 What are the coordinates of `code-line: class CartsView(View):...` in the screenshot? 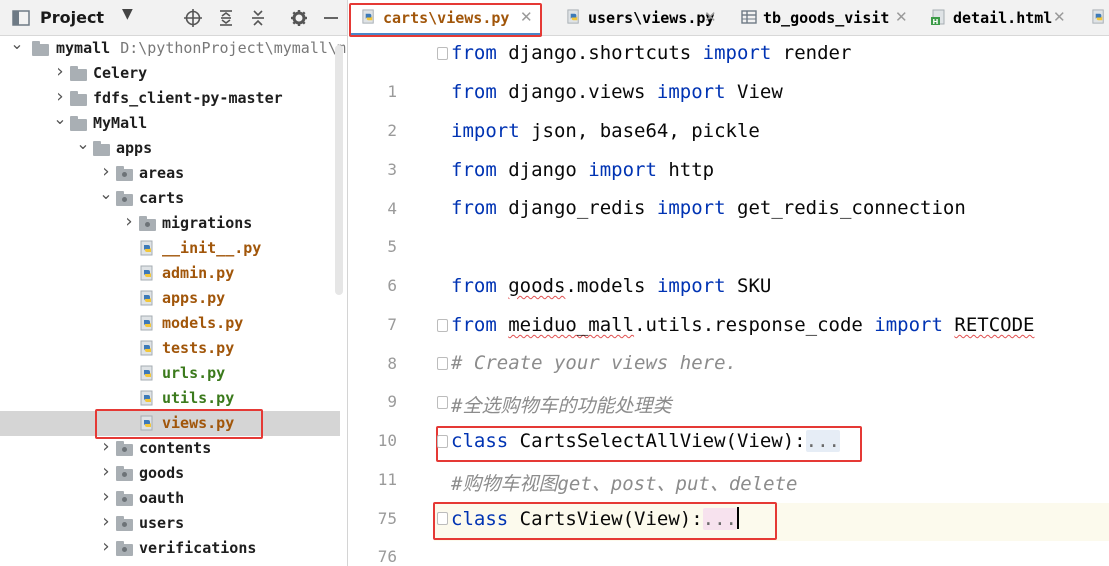 It's located at (595, 522).